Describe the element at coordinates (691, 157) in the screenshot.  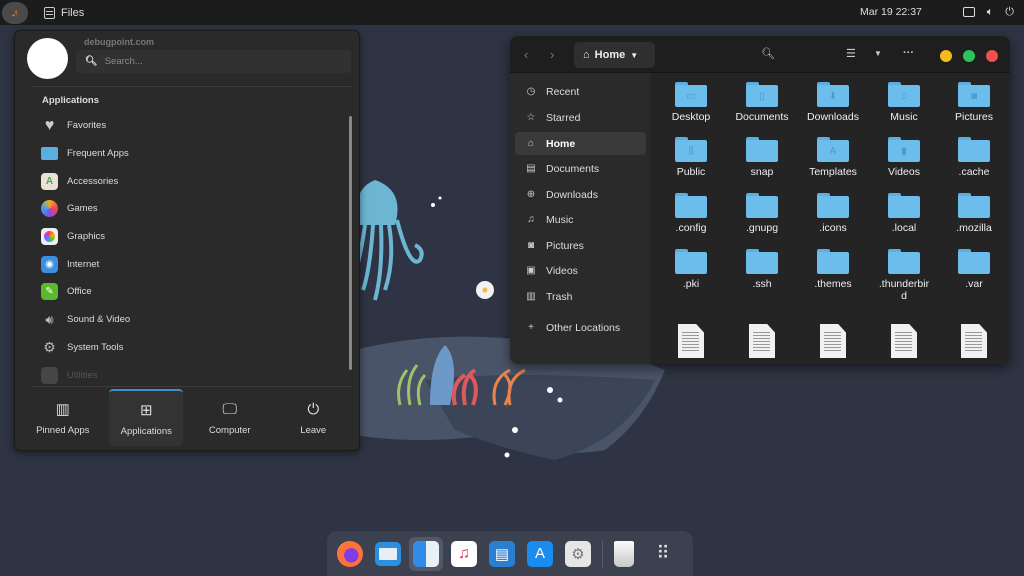
I see `folder-item: ⫼ Public` at that location.